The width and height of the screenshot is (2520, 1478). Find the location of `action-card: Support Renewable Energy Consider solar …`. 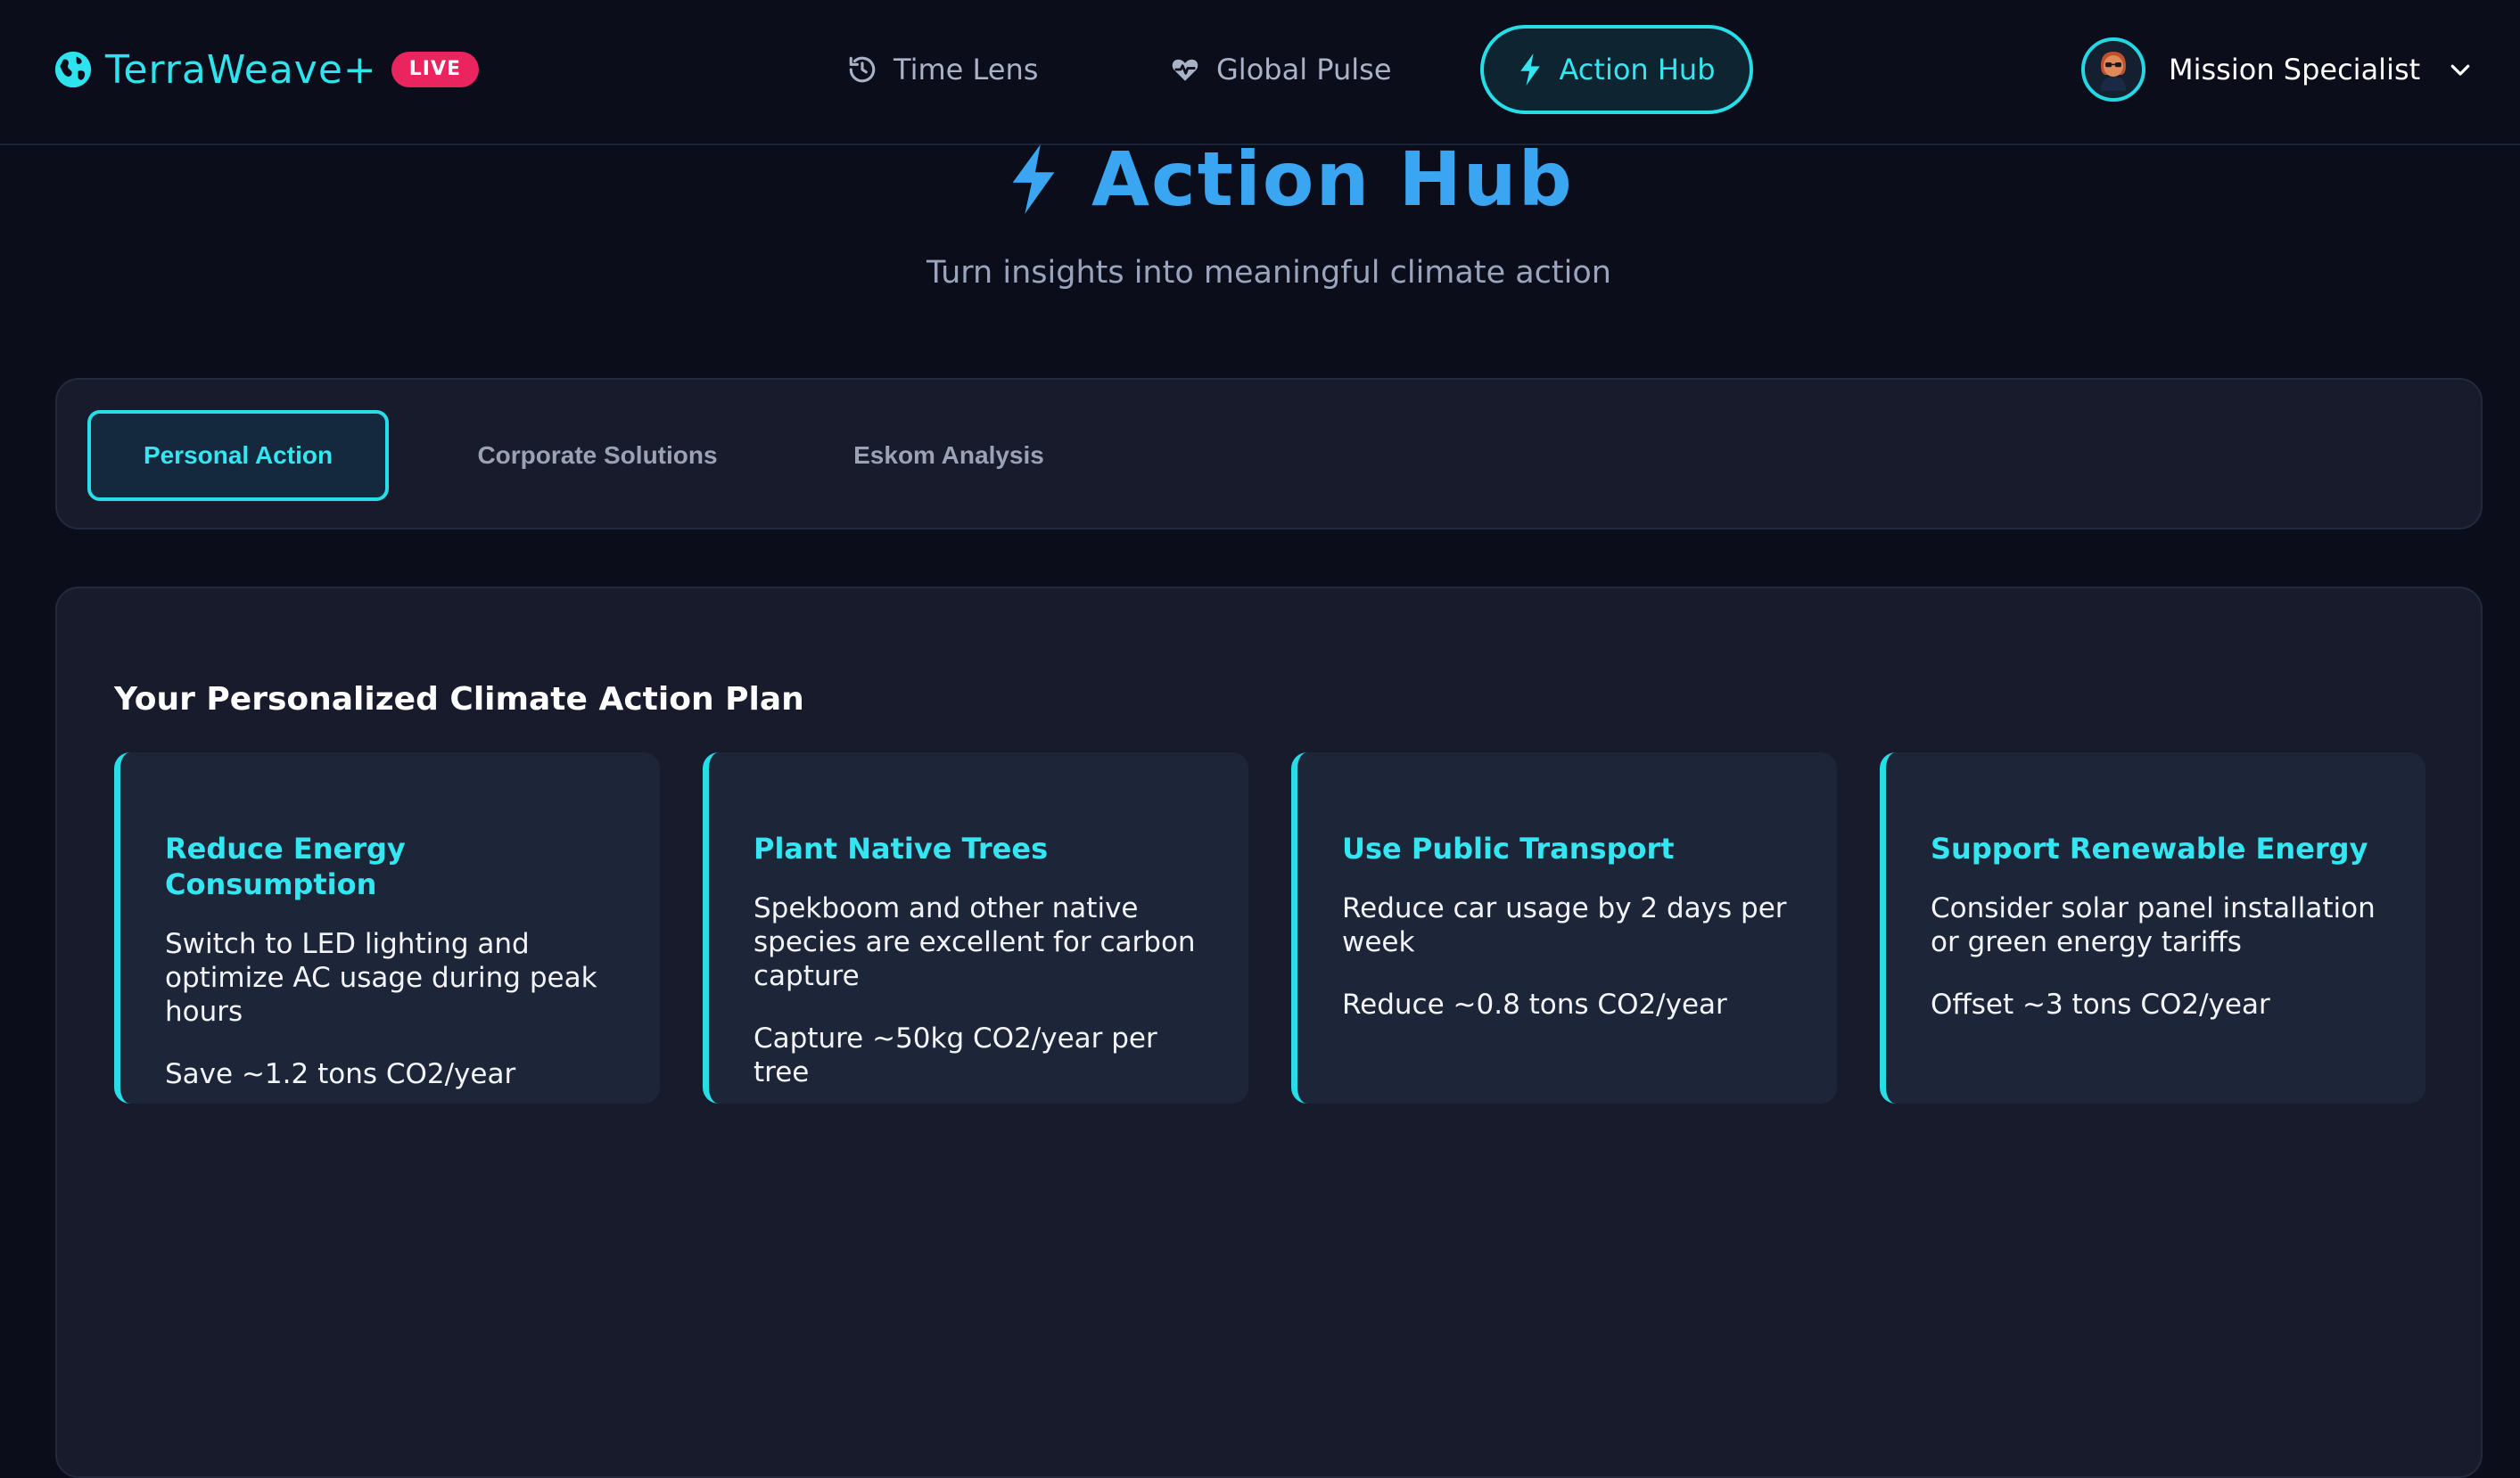

action-card: Support Renewable Energy Consider solar … is located at coordinates (2152, 928).